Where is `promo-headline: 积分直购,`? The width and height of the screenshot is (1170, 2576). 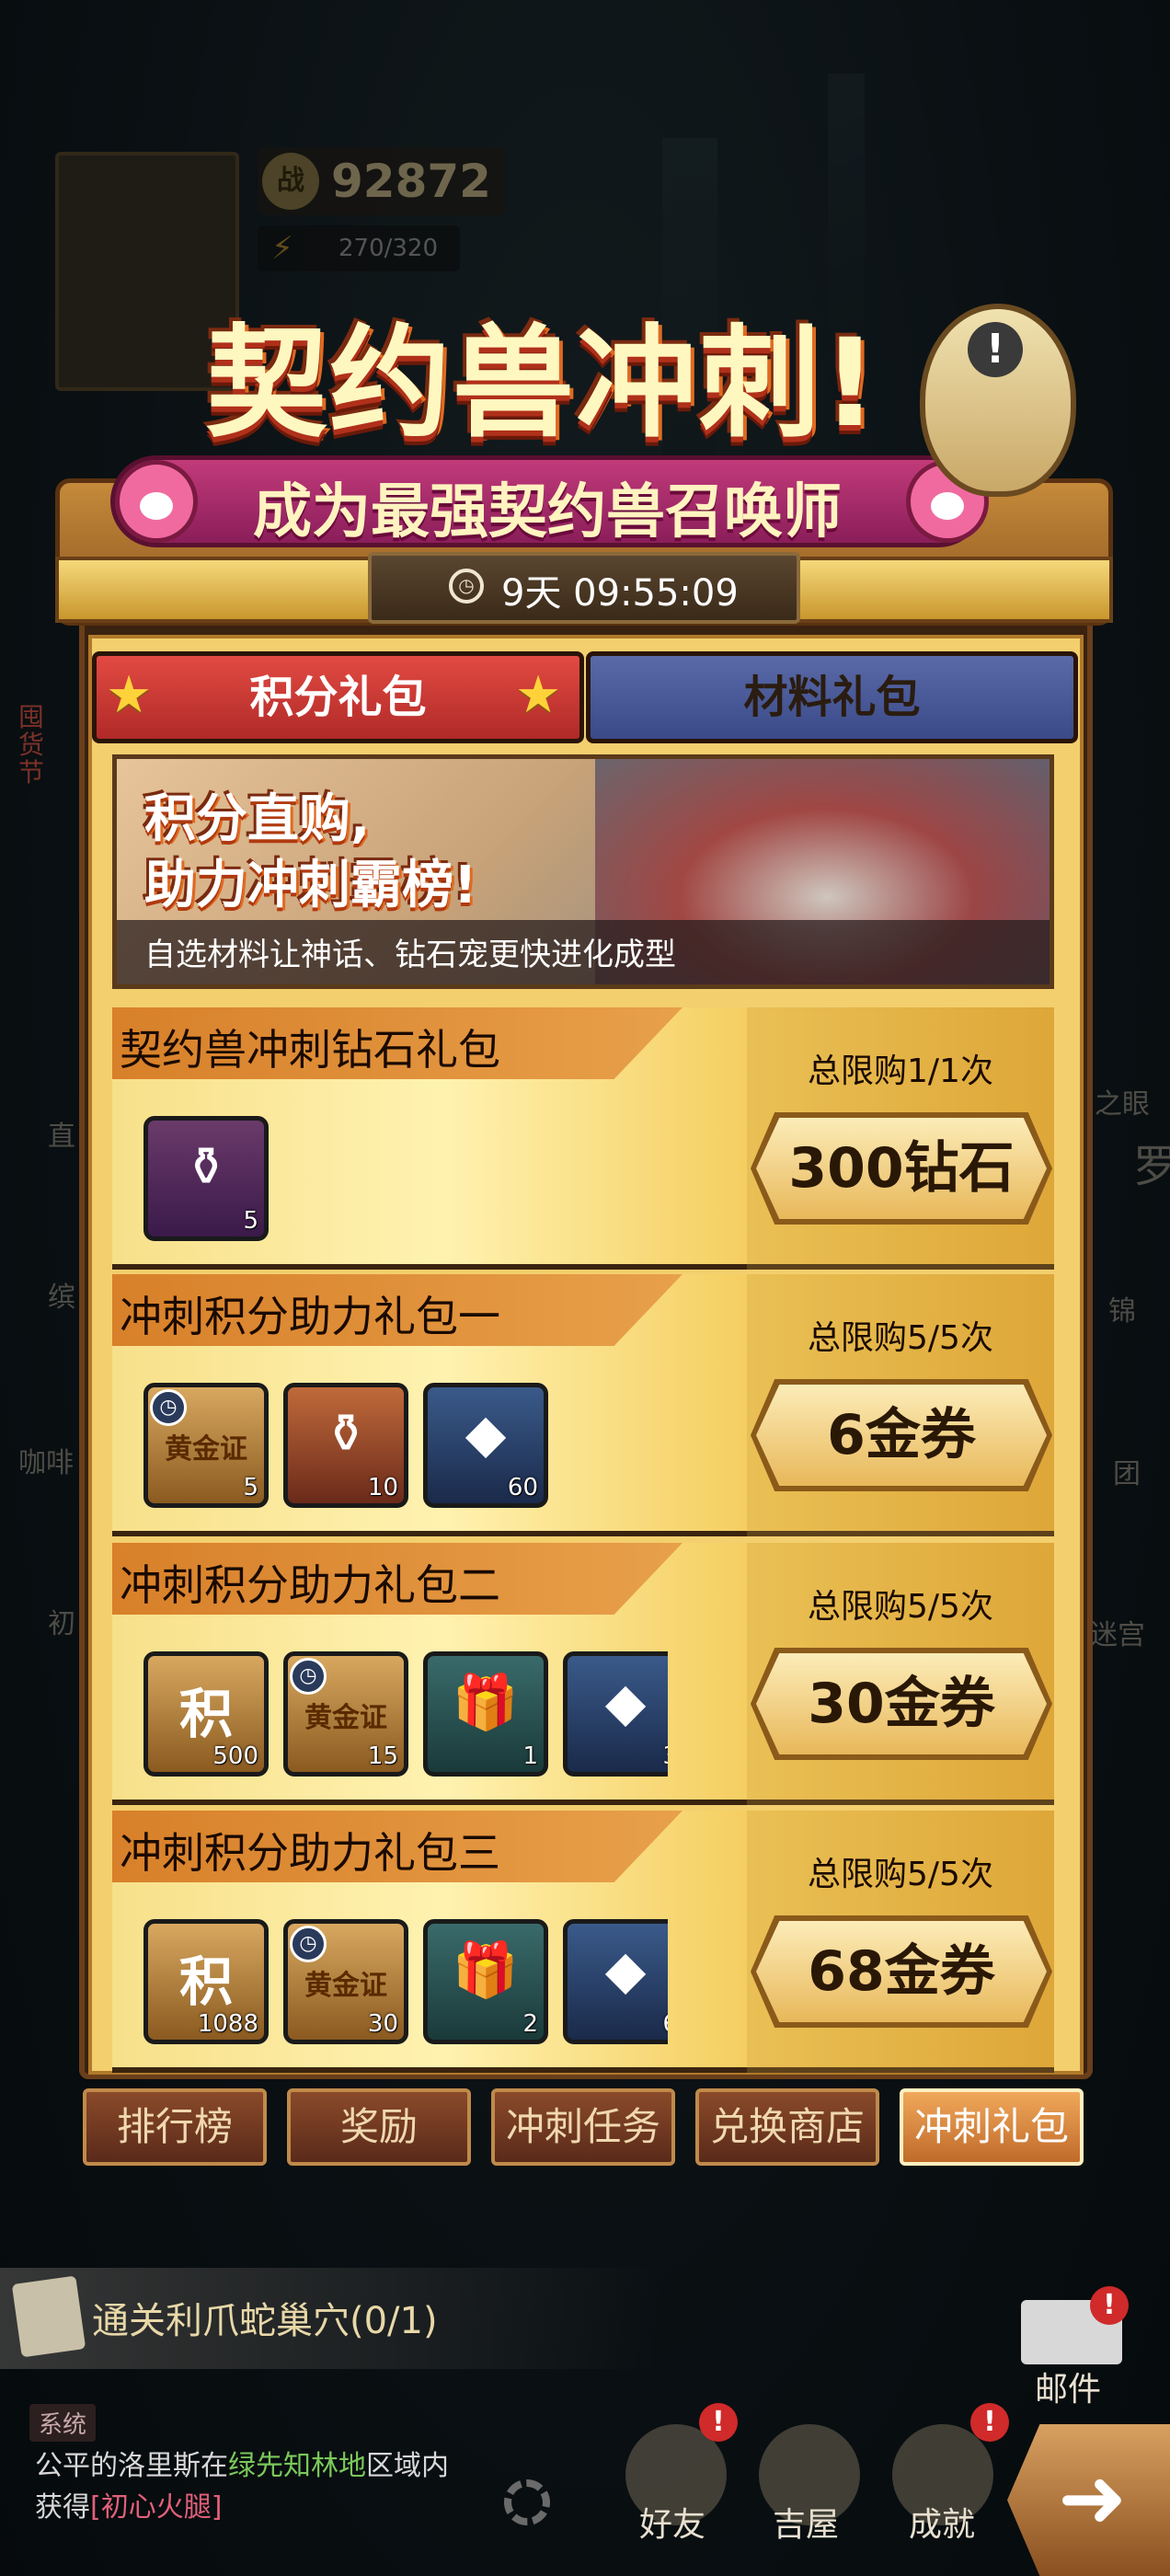 promo-headline: 积分直购, is located at coordinates (257, 819).